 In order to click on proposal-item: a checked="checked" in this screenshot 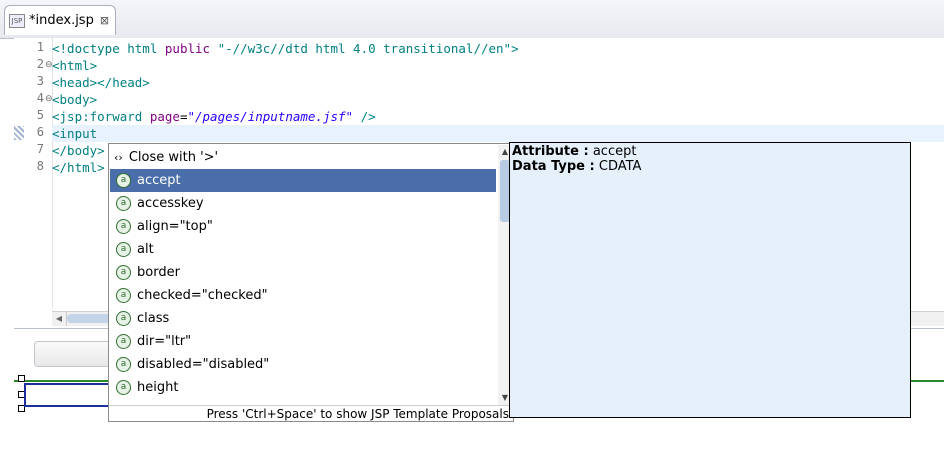, I will do `click(303, 295)`.